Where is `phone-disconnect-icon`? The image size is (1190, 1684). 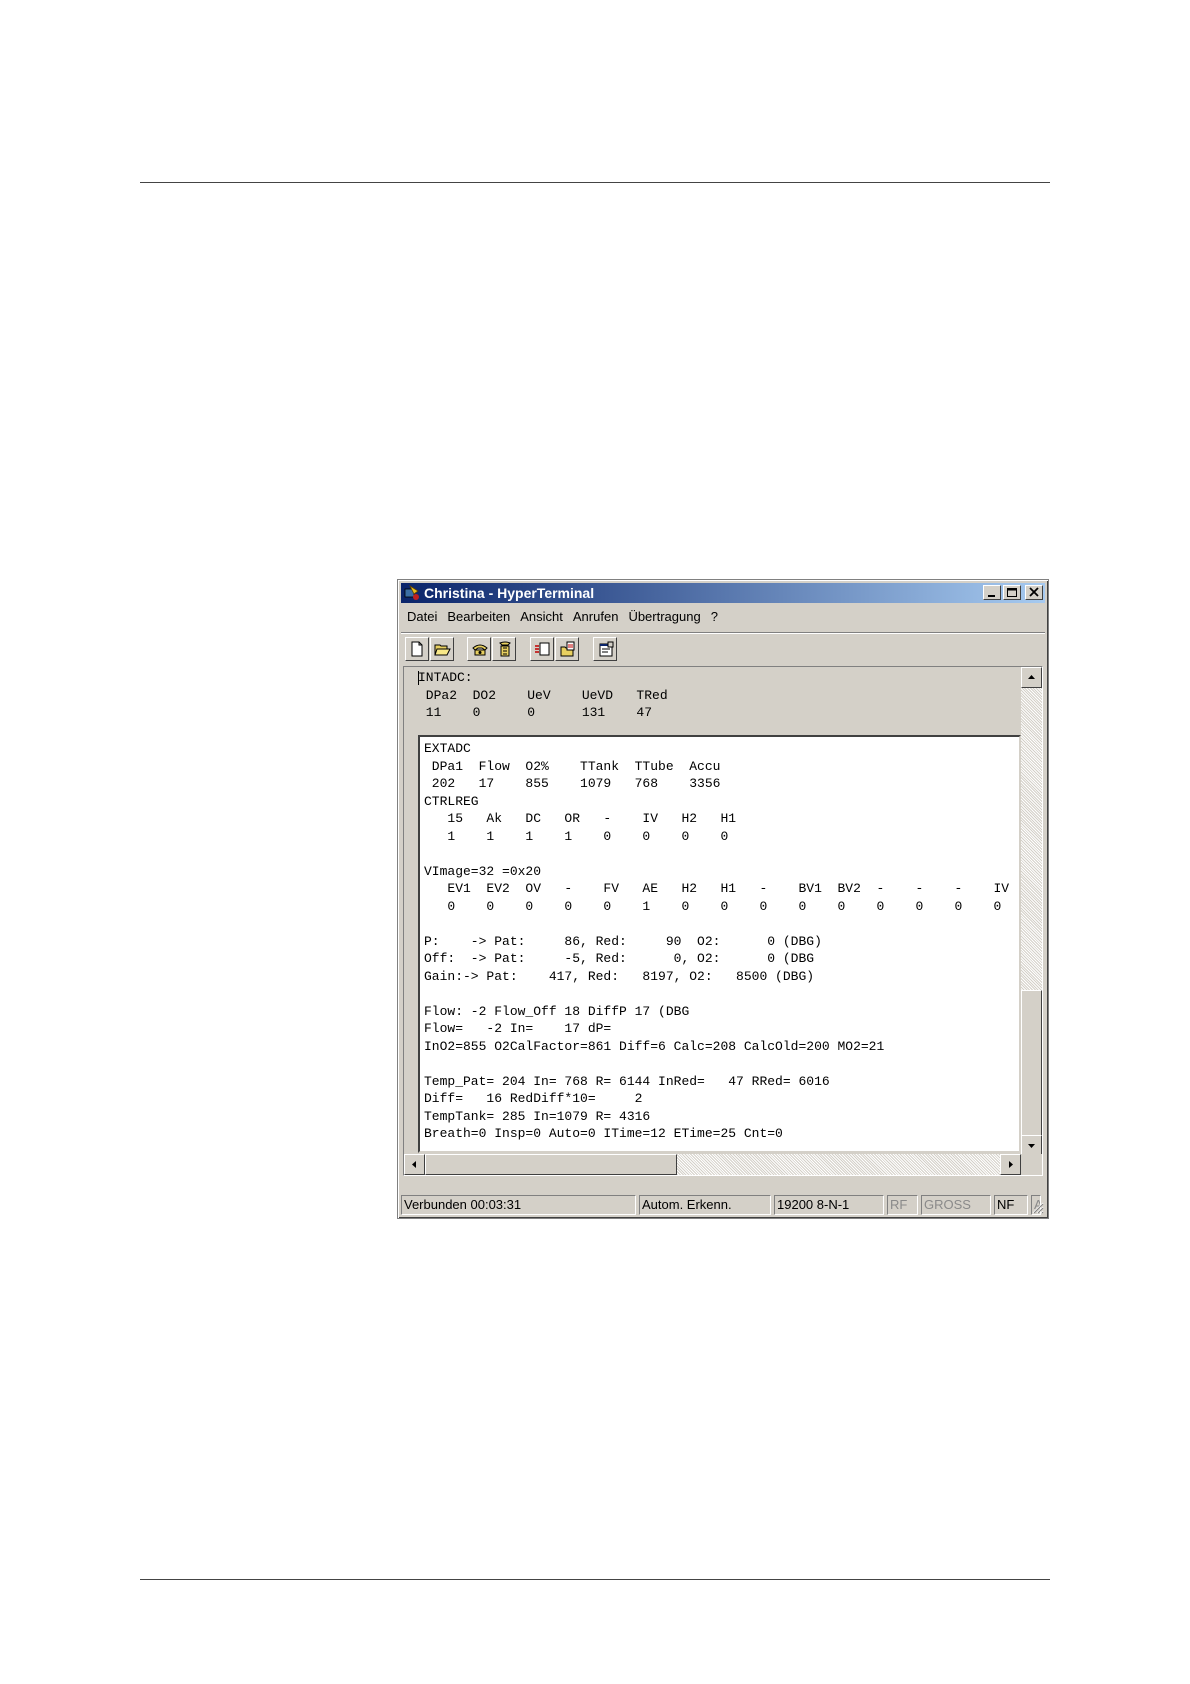
phone-disconnect-icon is located at coordinates (505, 649).